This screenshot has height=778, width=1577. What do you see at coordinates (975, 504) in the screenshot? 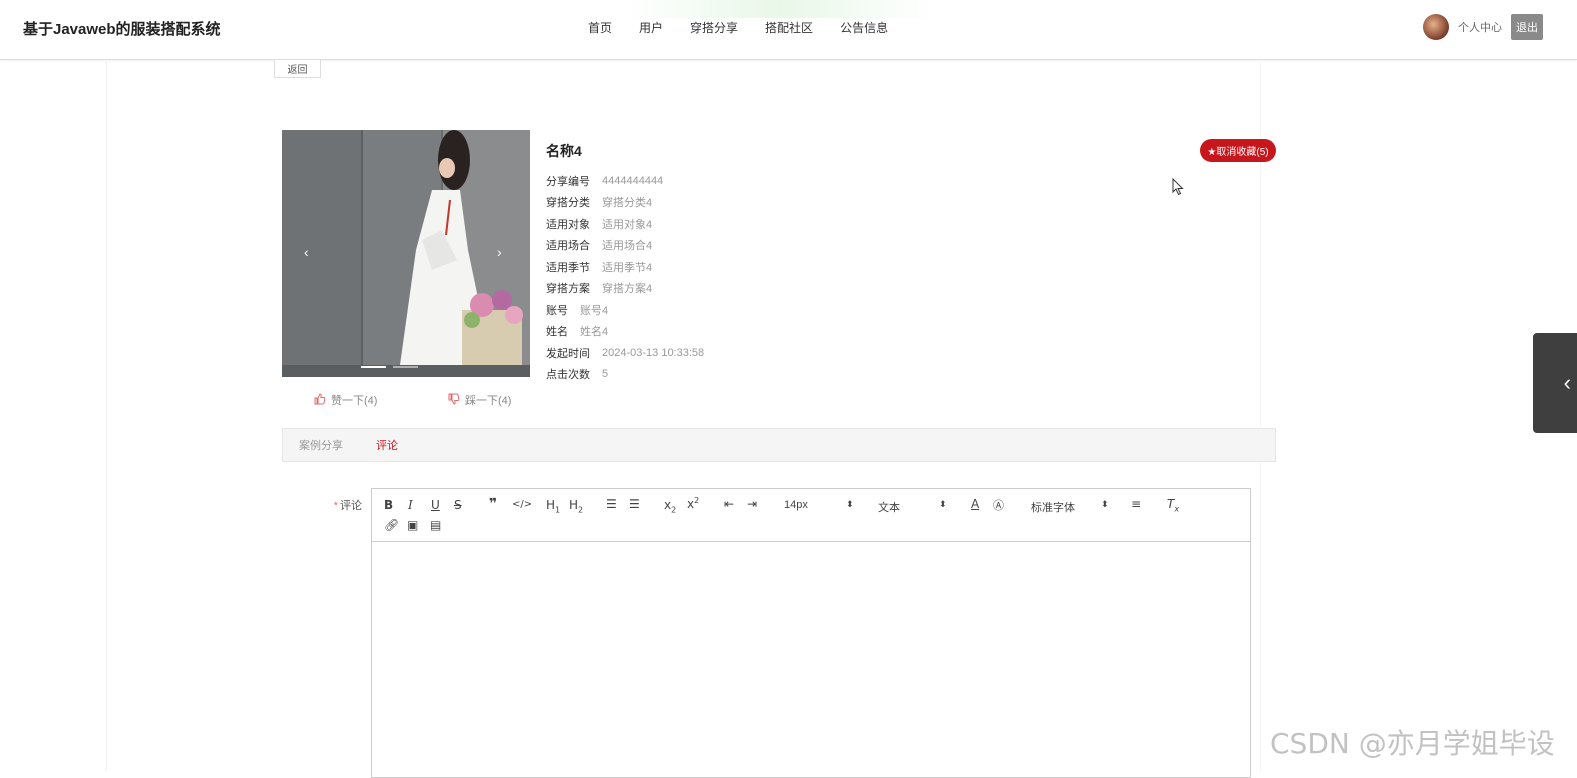
I see `font-color-icon: A` at bounding box center [975, 504].